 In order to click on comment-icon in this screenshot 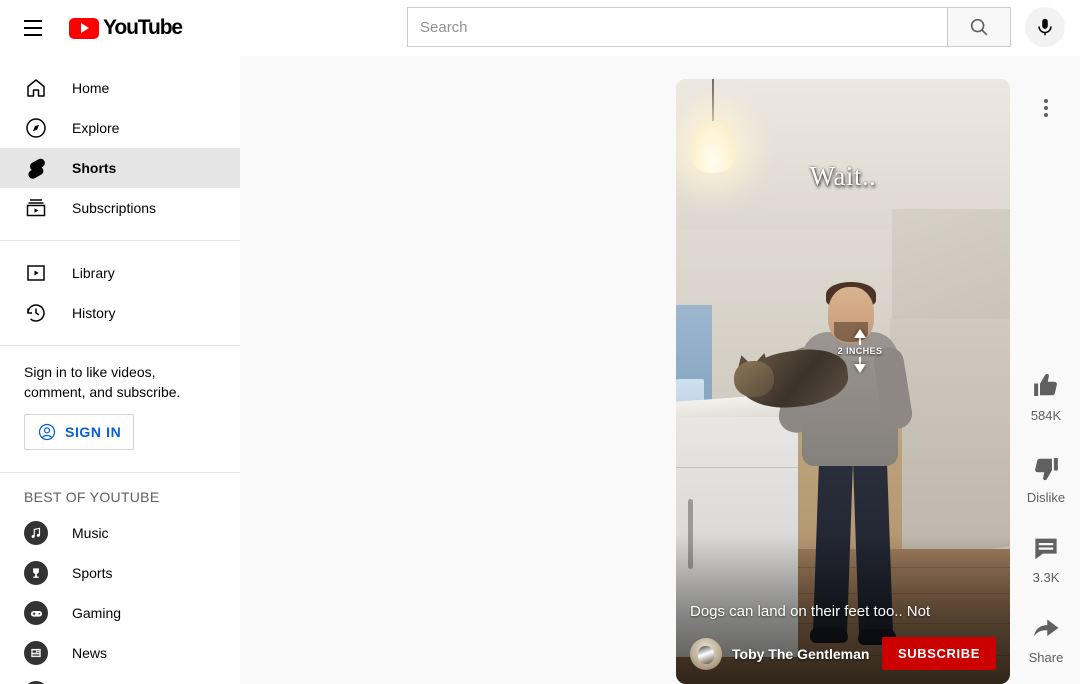, I will do `click(1046, 548)`.